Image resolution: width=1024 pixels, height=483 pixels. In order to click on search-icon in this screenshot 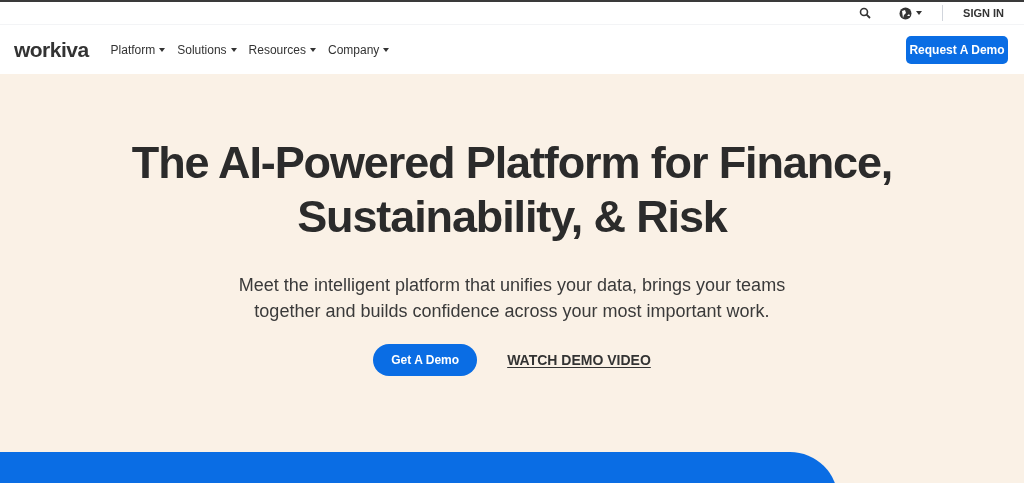, I will do `click(865, 13)`.